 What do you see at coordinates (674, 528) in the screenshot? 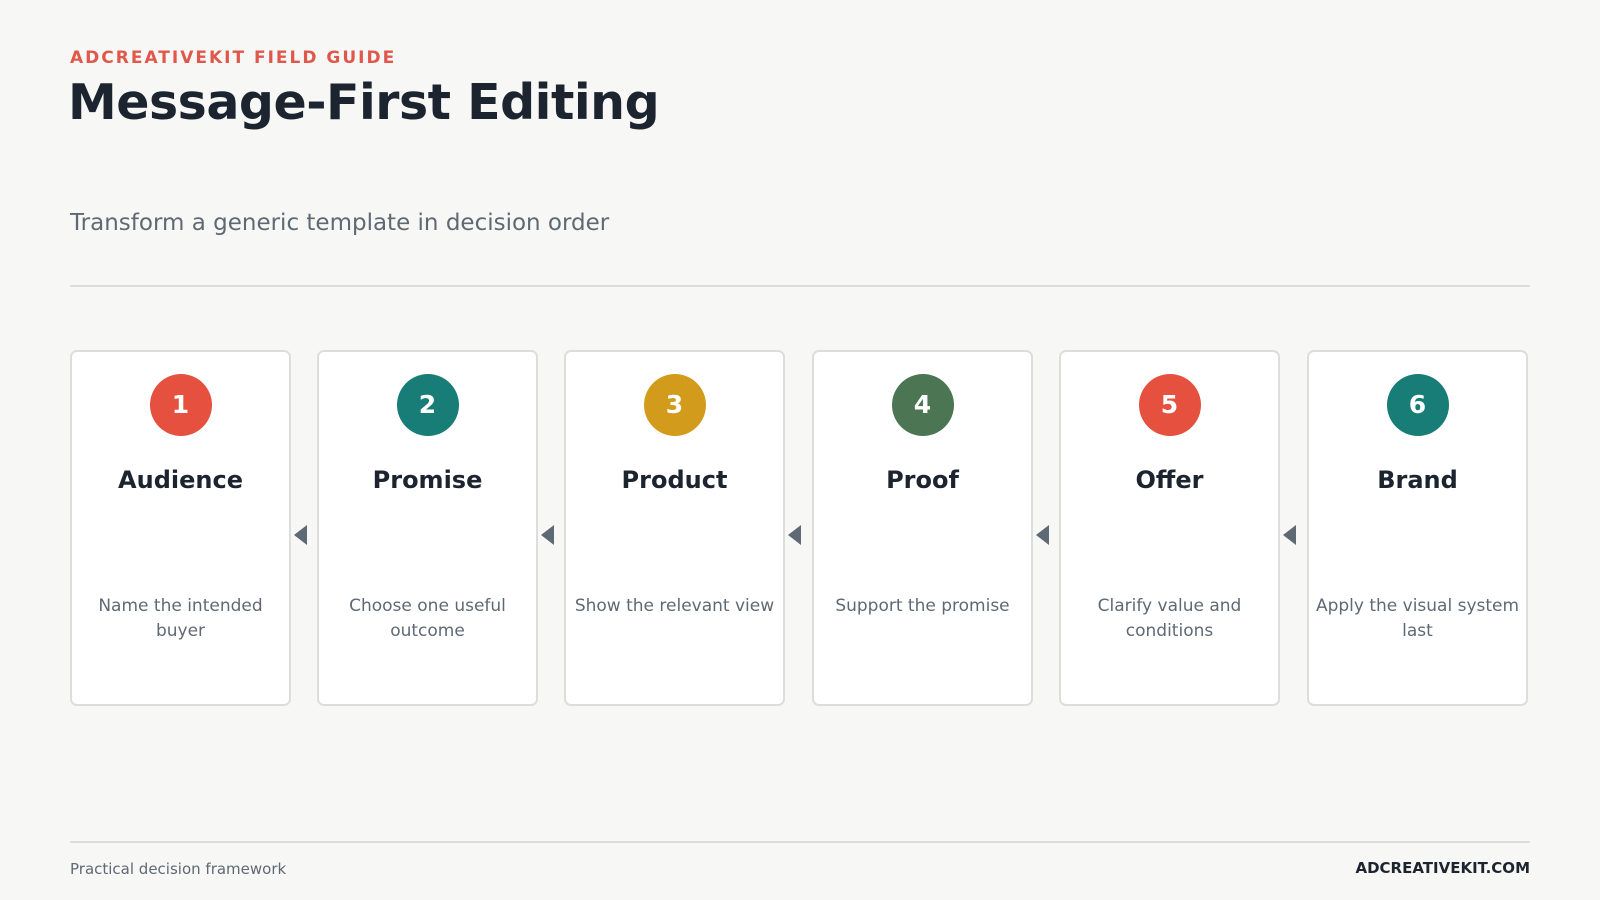
I see `step-card-3: 3 Product Show the relevant view` at bounding box center [674, 528].